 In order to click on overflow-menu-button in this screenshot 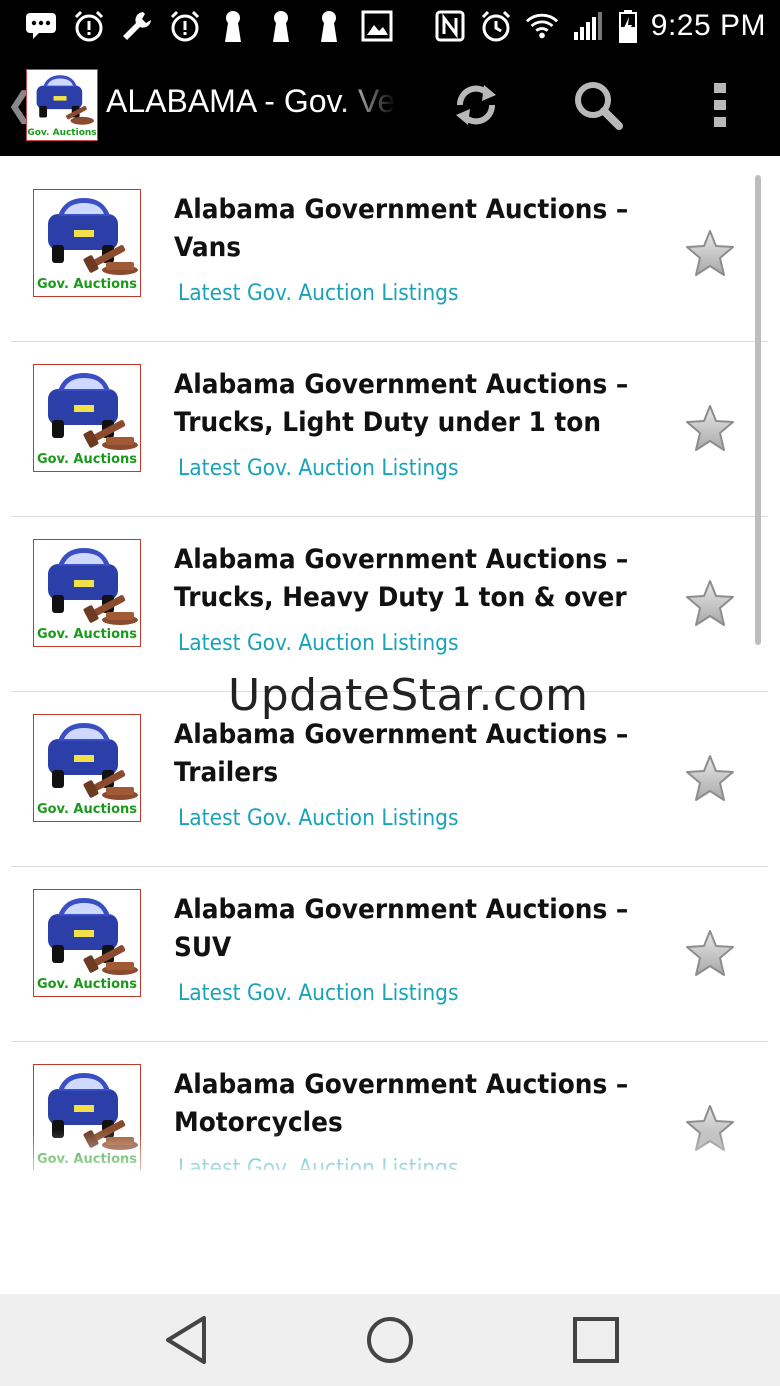, I will do `click(720, 105)`.